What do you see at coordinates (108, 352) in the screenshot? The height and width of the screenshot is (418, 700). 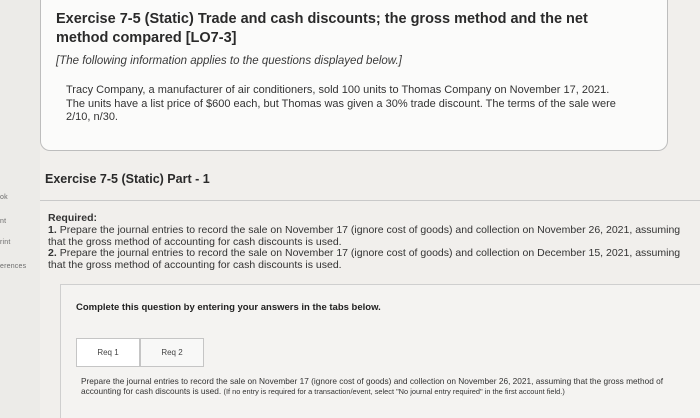 I see `tab-req-1: Req 1` at bounding box center [108, 352].